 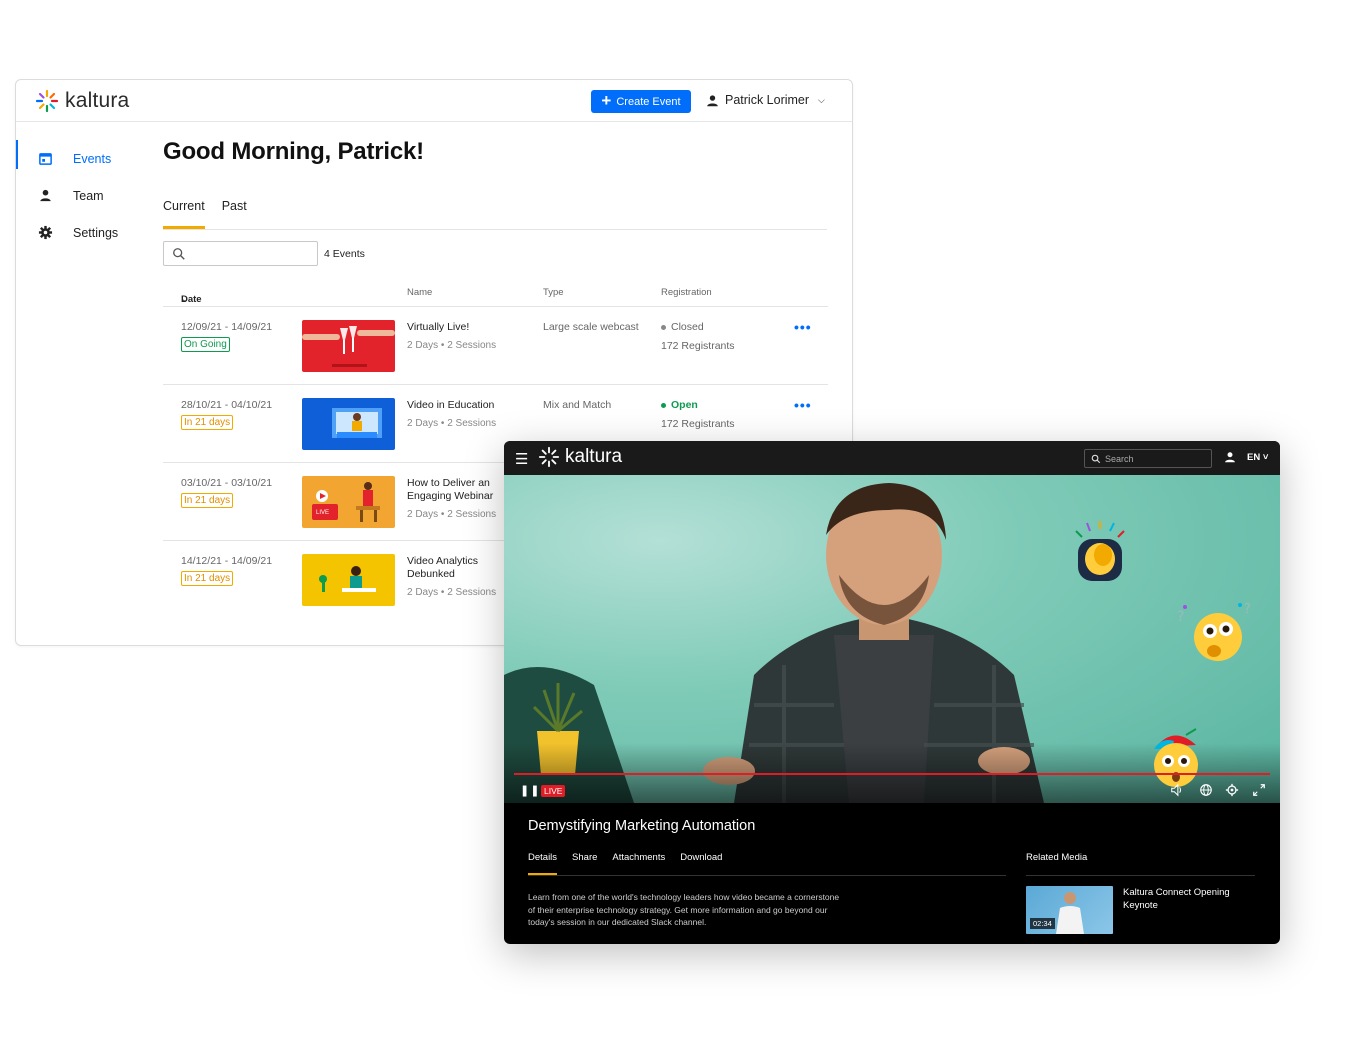 I want to click on person-icon, so click(x=45, y=195).